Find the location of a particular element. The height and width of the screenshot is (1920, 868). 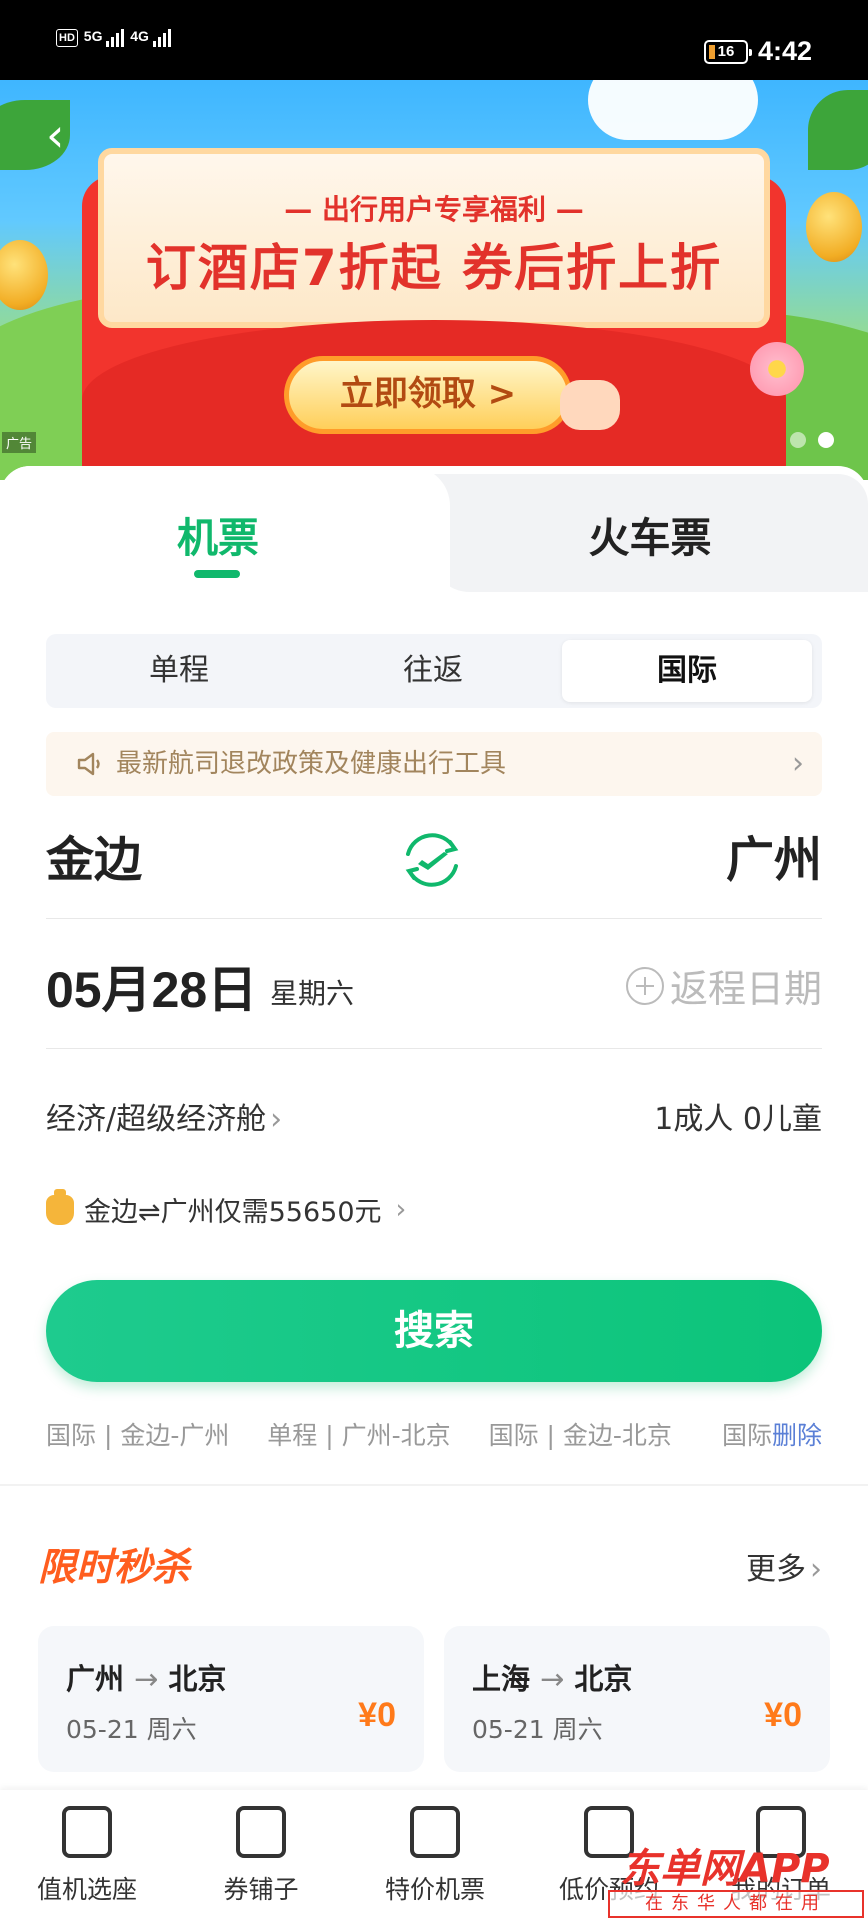

claim-coupon-button: 立即领取 > is located at coordinates (428, 395).